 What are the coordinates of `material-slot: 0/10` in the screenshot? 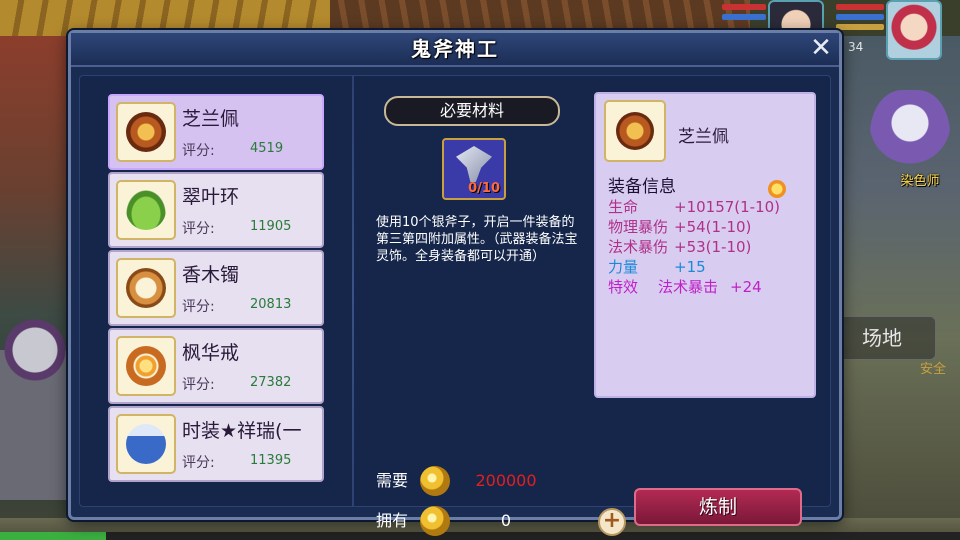 It's located at (474, 169).